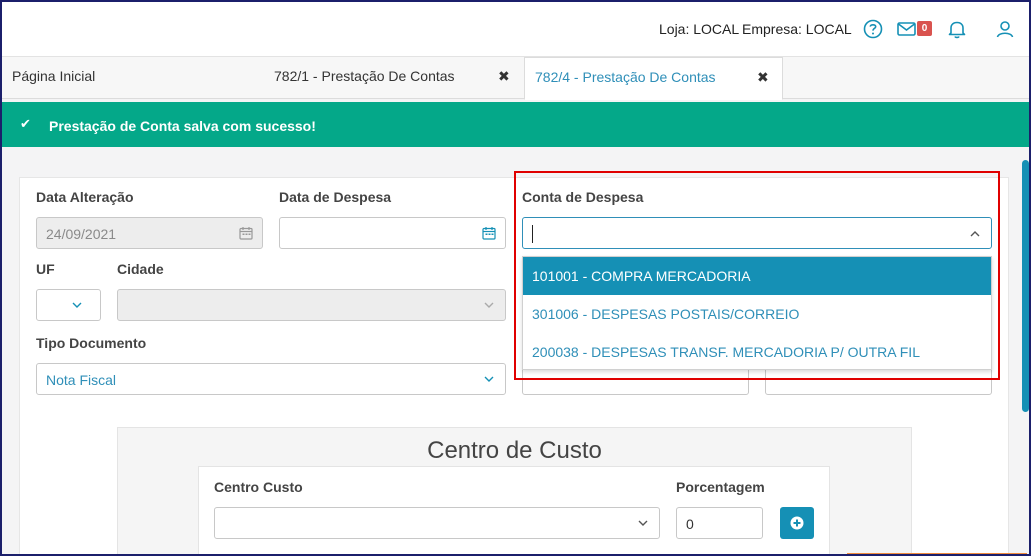 The width and height of the screenshot is (1031, 556). What do you see at coordinates (532, 234) in the screenshot?
I see `text-cursor` at bounding box center [532, 234].